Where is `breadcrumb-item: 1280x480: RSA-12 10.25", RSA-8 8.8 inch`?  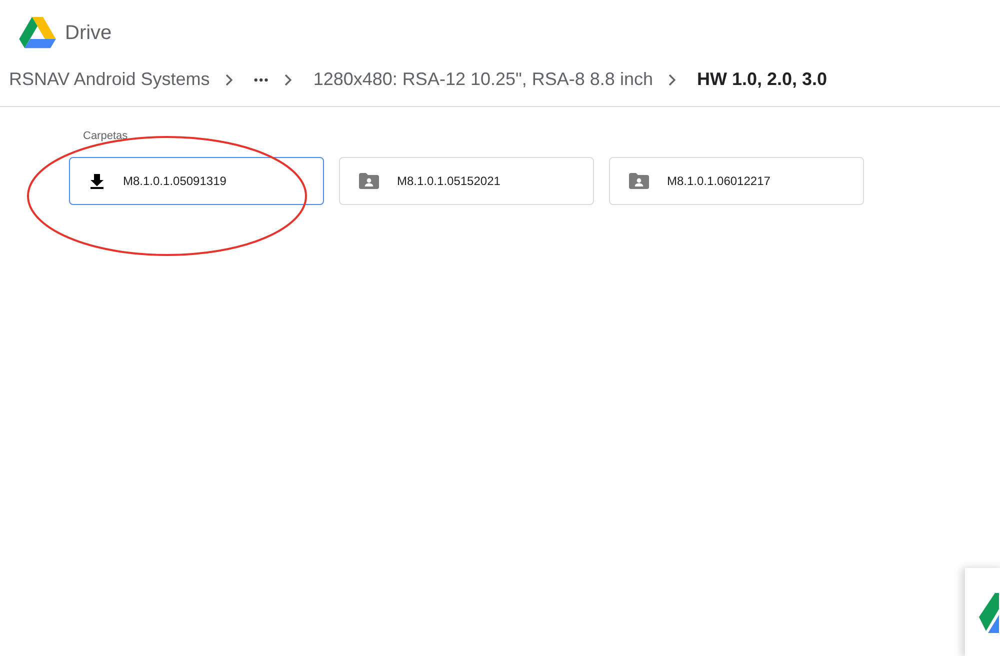
breadcrumb-item: 1280x480: RSA-12 10.25", RSA-8 8.8 inch is located at coordinates (483, 79).